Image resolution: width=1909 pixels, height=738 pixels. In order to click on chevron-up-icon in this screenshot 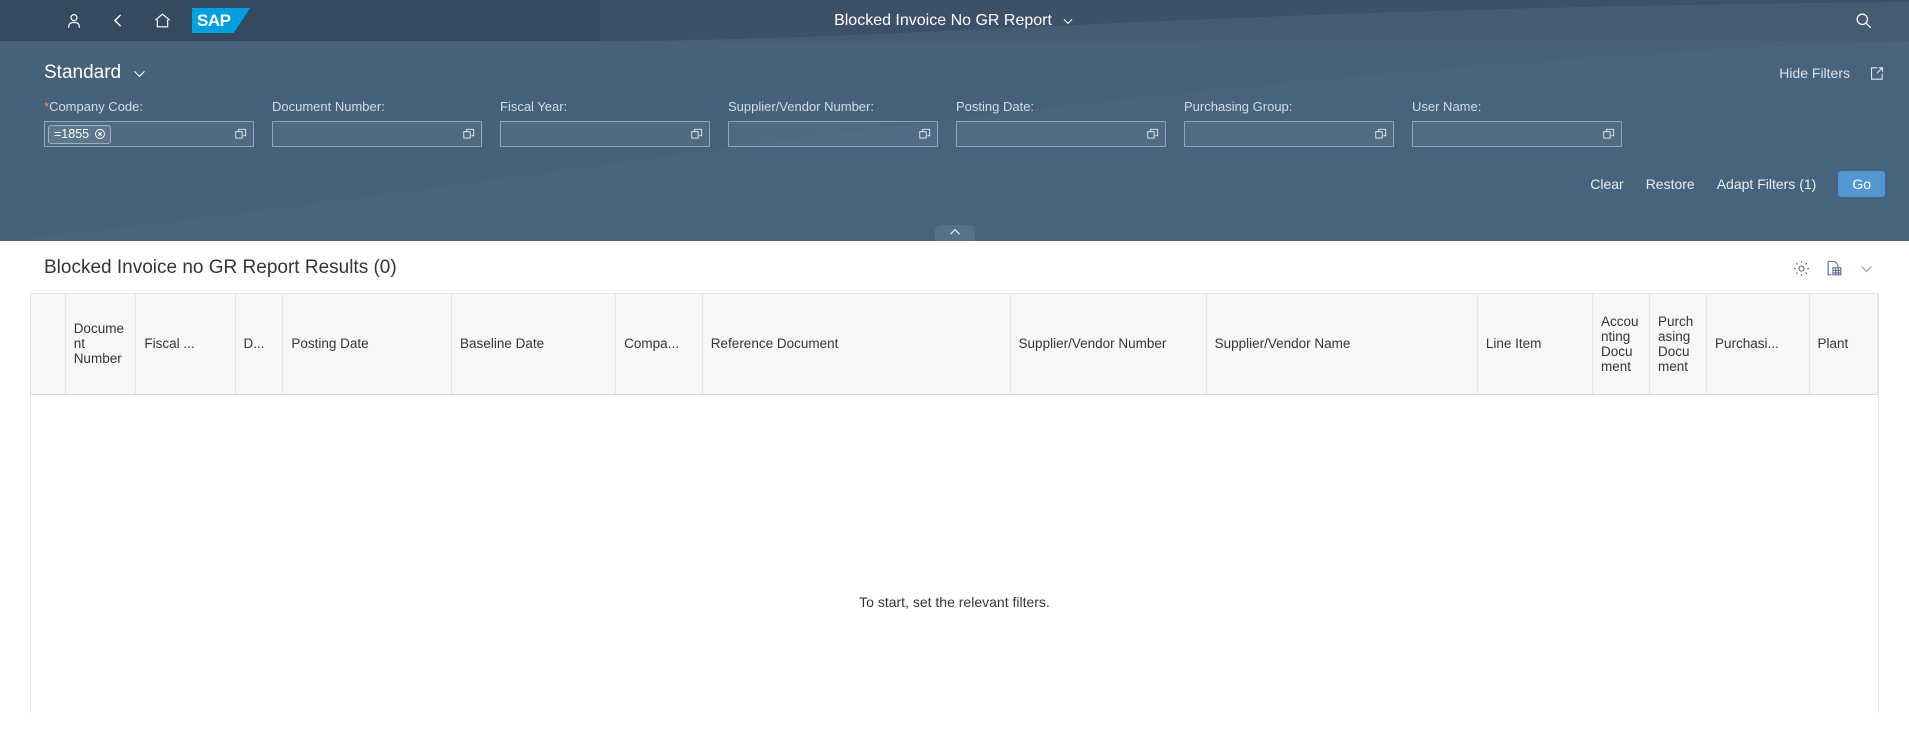, I will do `click(955, 232)`.